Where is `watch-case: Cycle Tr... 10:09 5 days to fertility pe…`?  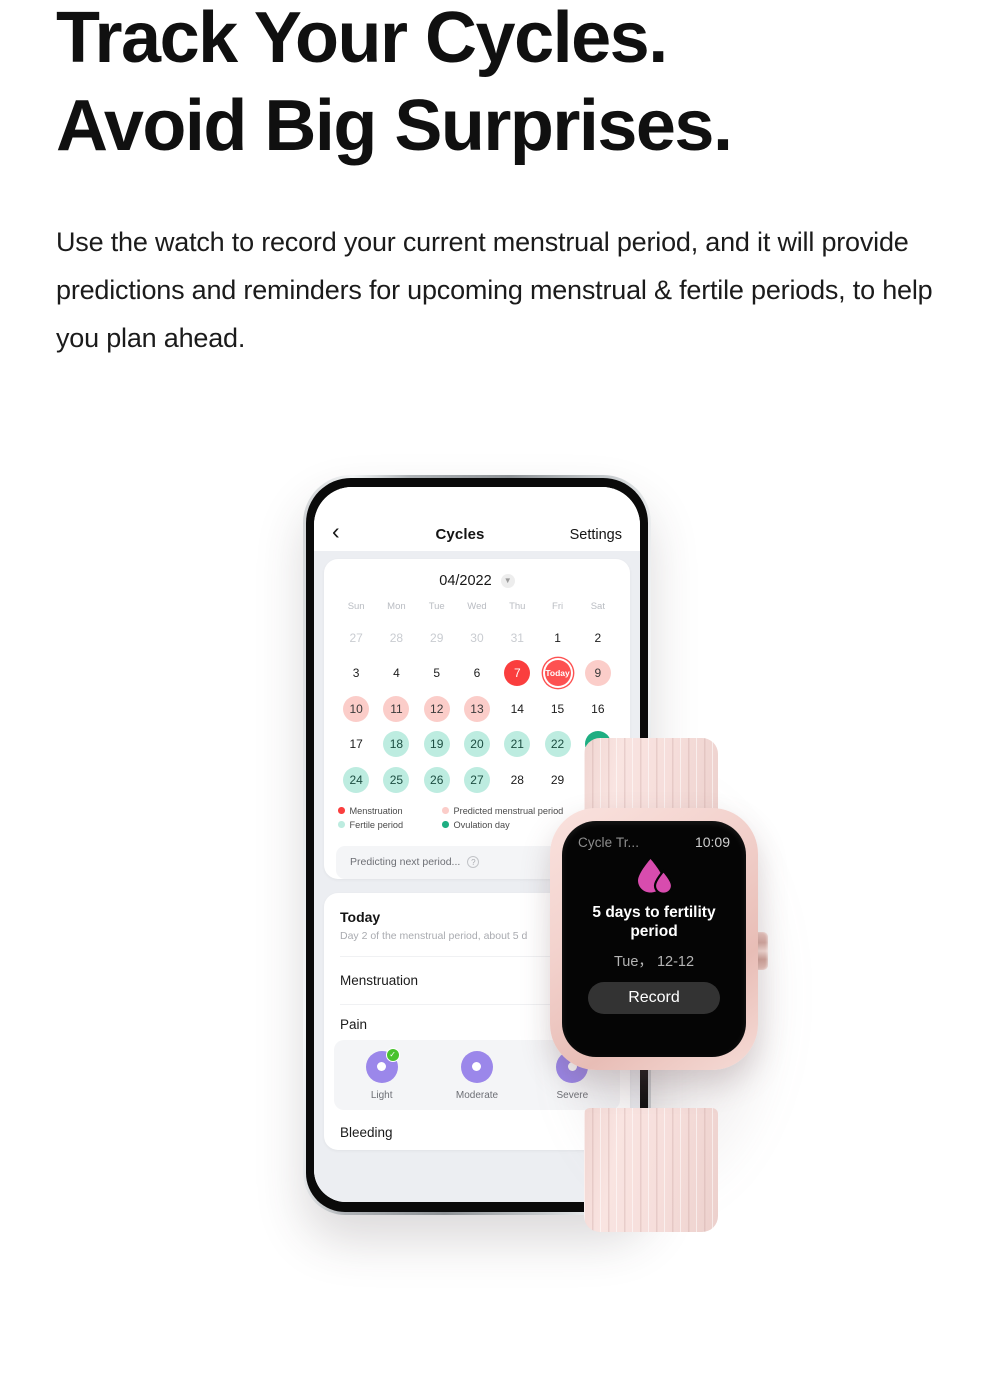 watch-case: Cycle Tr... 10:09 5 days to fertility pe… is located at coordinates (654, 939).